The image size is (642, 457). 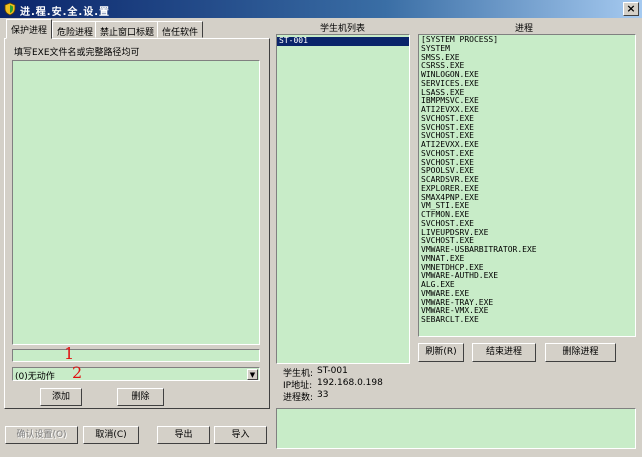 I want to click on annotation-marker-1: 1, so click(x=69, y=353).